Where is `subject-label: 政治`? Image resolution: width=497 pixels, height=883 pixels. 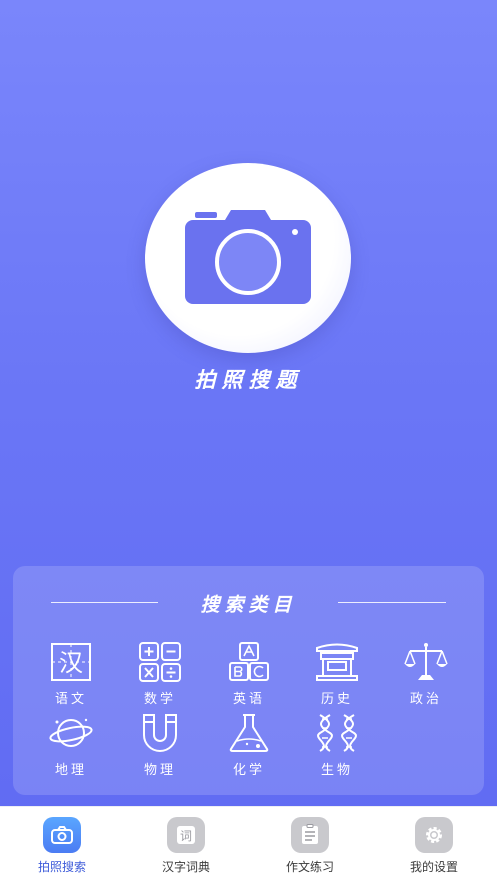 subject-label: 政治 is located at coordinates (425, 699).